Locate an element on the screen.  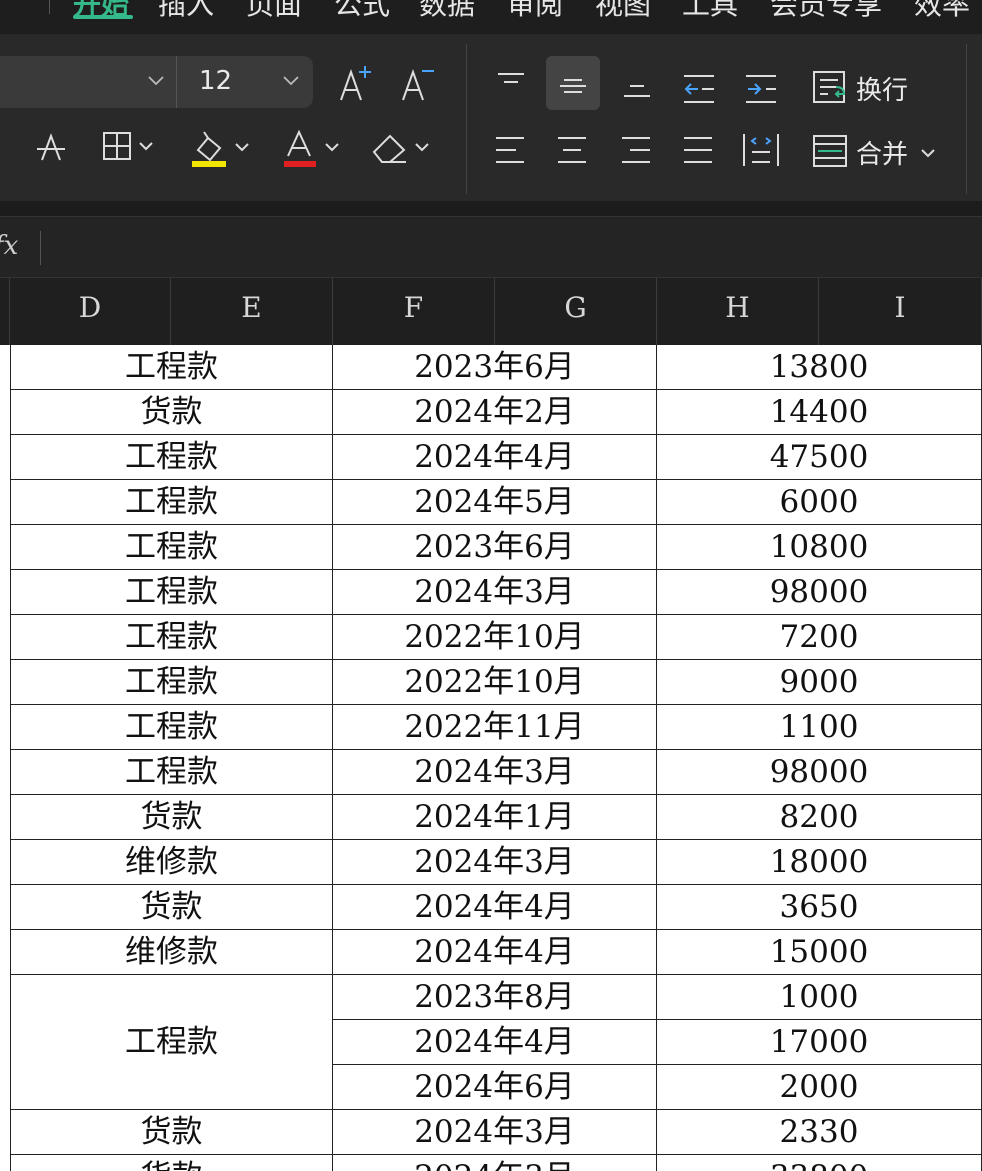
cell-amount: 17000 is located at coordinates (819, 1042).